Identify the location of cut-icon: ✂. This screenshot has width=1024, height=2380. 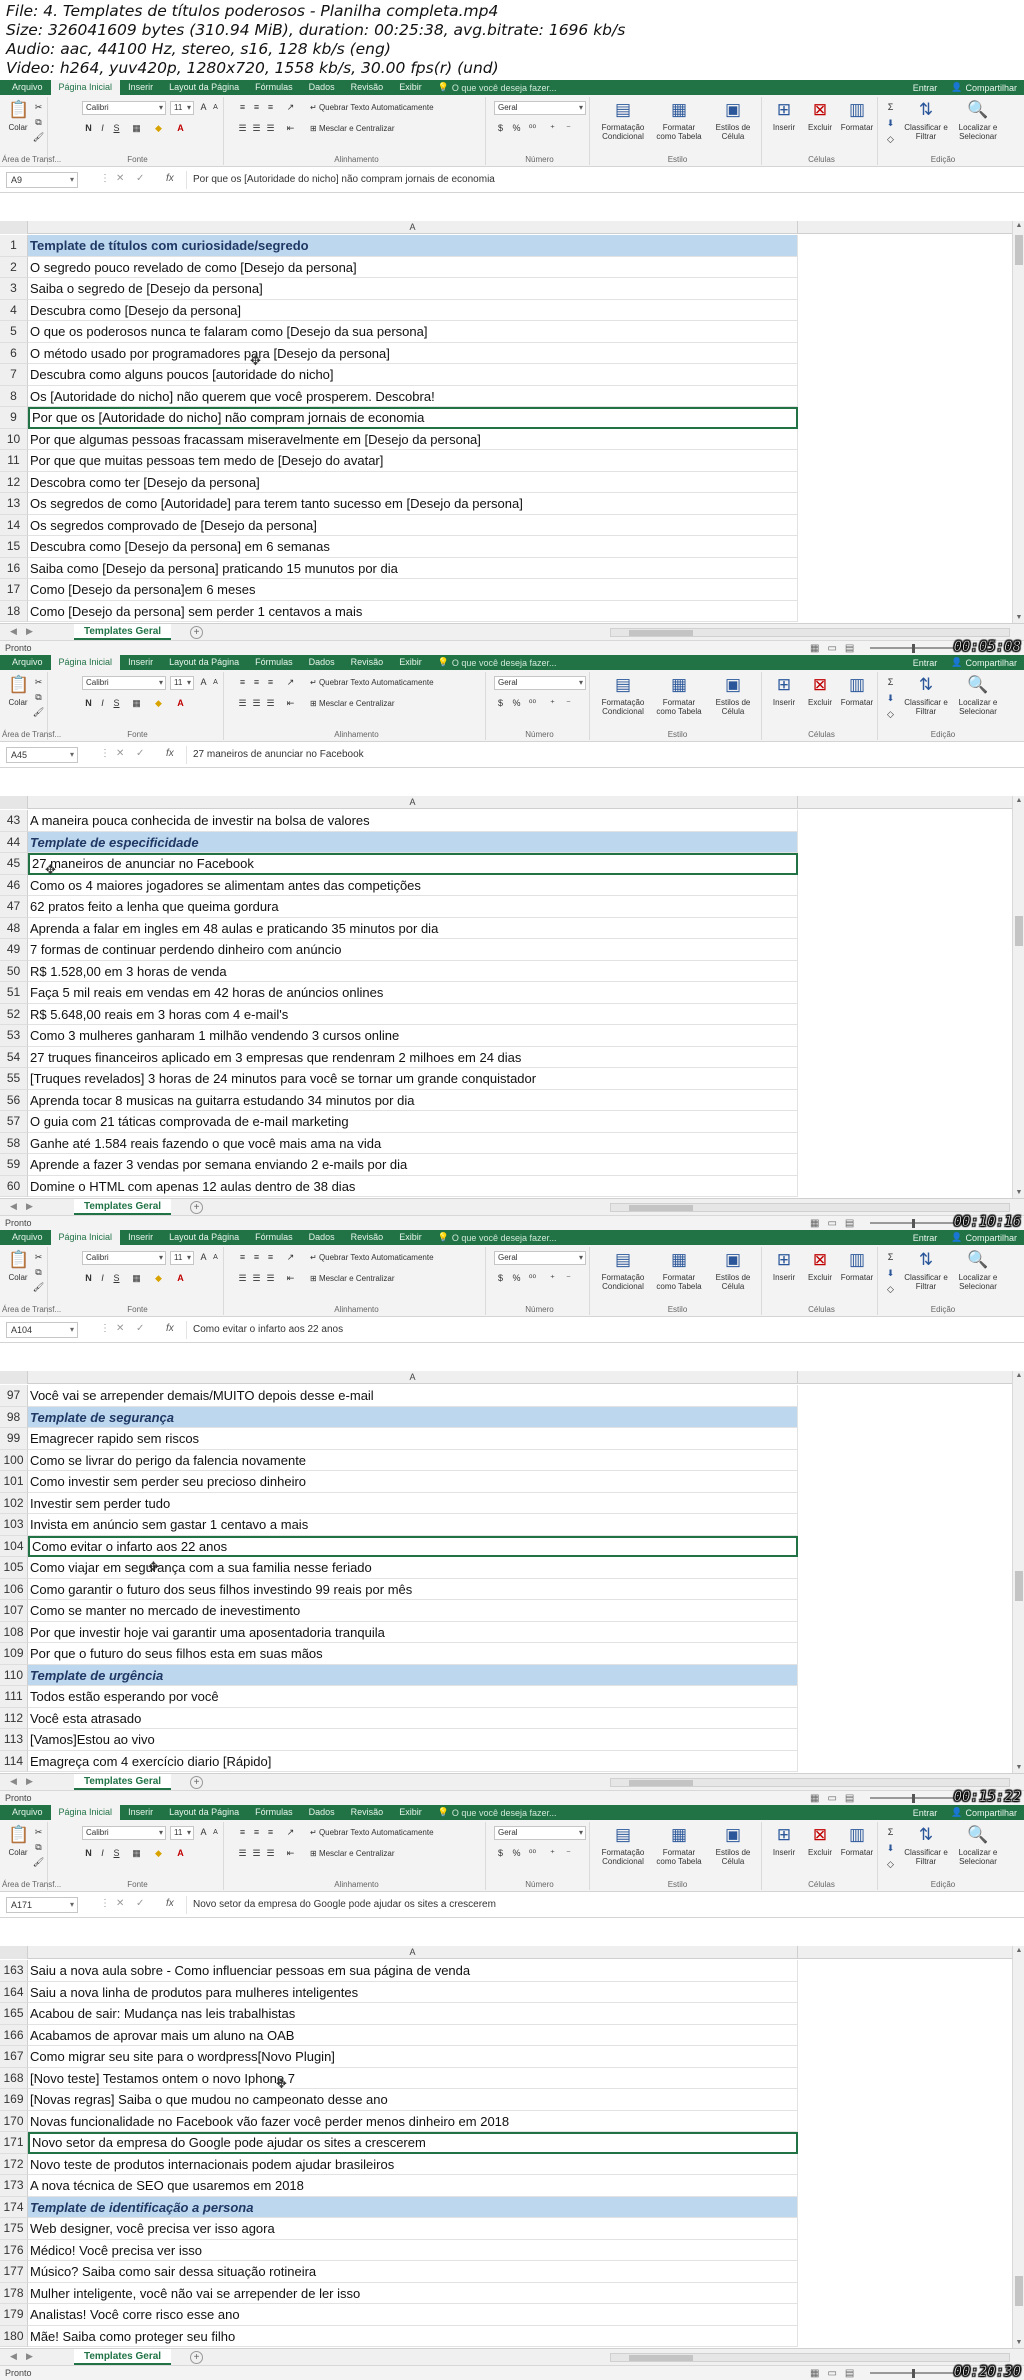
(38, 107).